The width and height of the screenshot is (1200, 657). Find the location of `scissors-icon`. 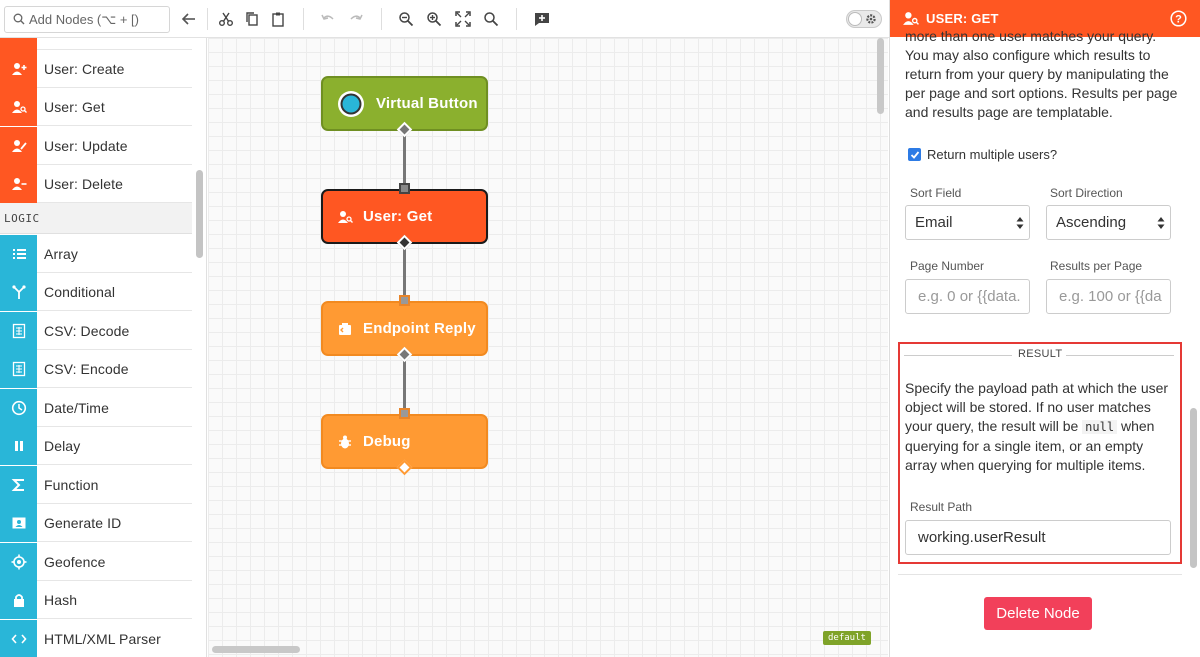

scissors-icon is located at coordinates (226, 19).